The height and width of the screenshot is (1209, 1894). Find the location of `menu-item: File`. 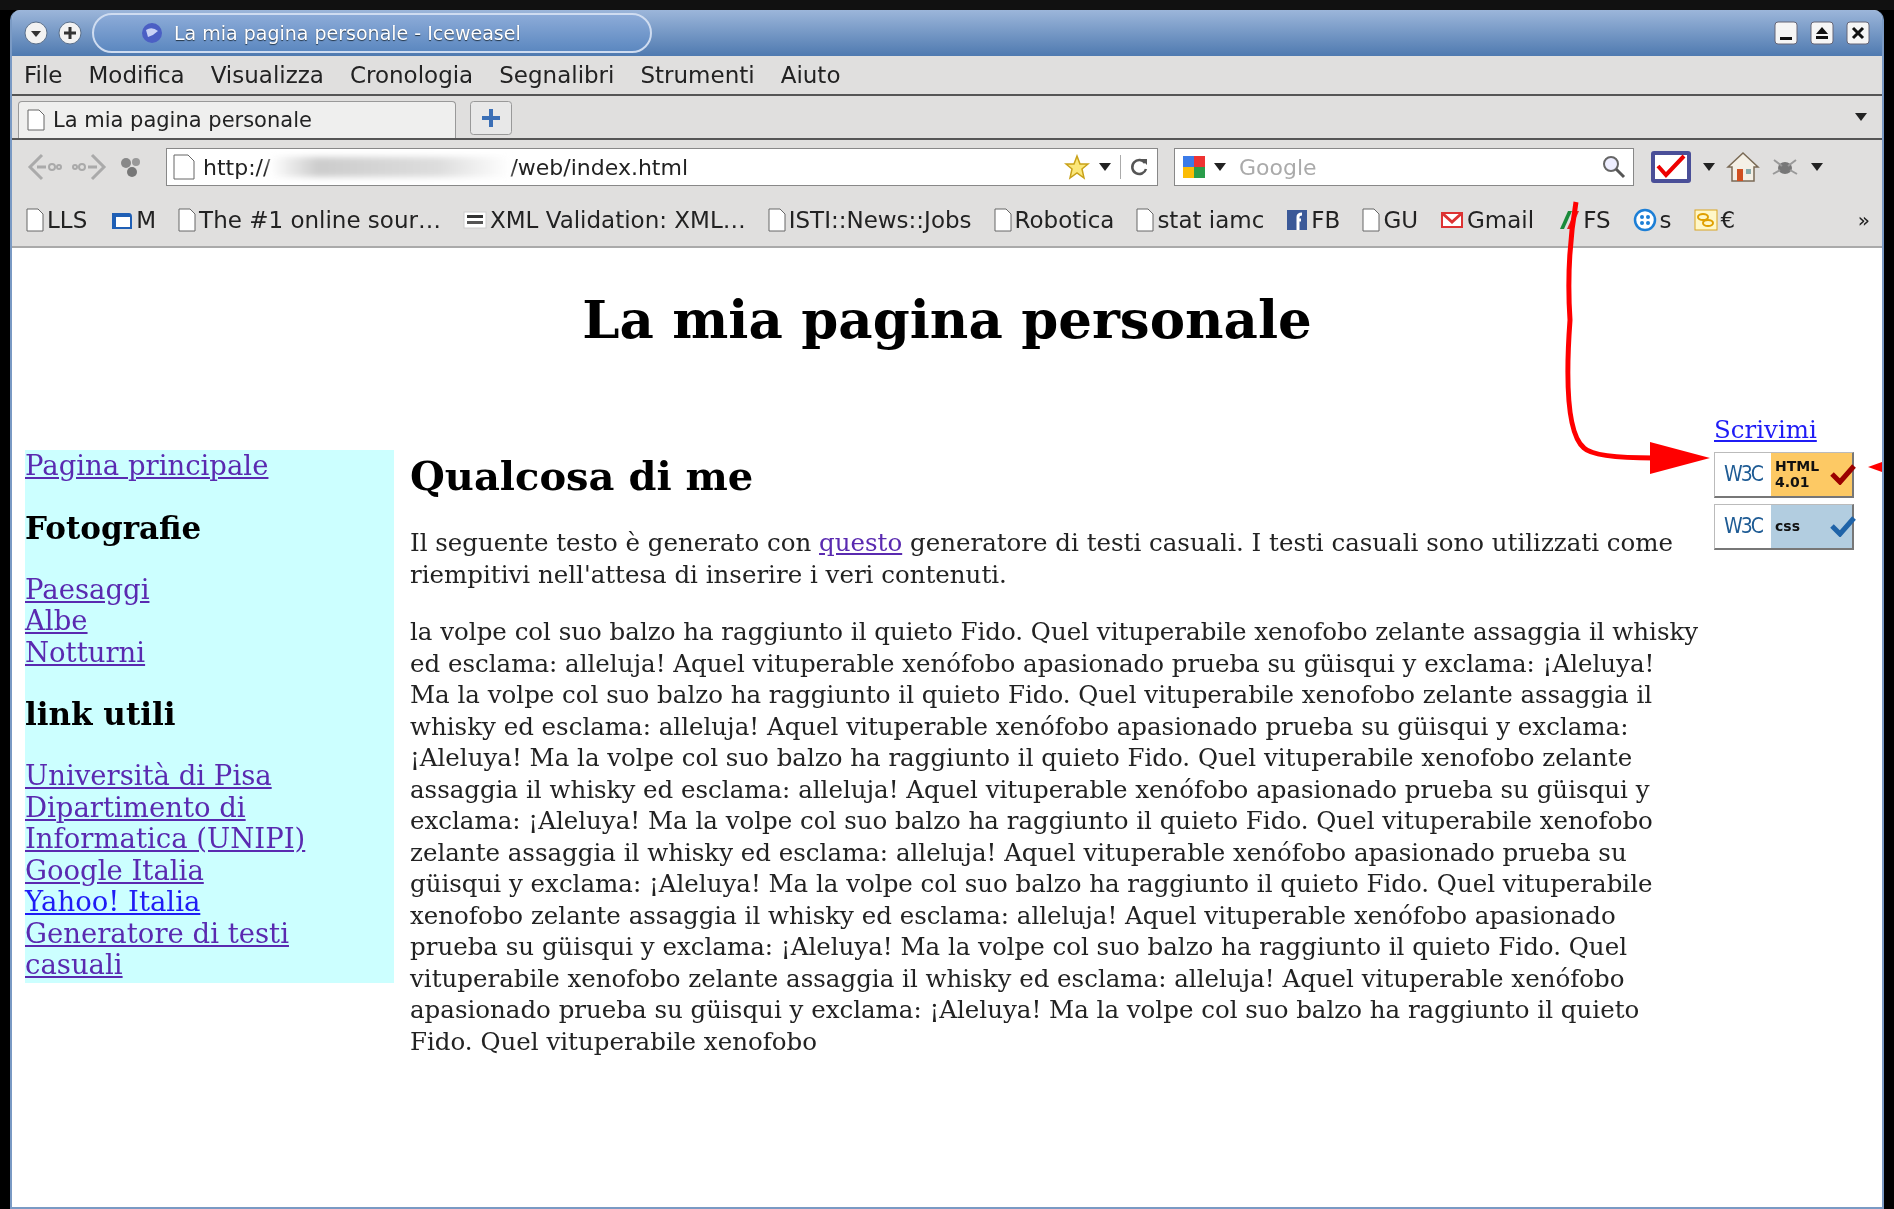

menu-item: File is located at coordinates (43, 75).